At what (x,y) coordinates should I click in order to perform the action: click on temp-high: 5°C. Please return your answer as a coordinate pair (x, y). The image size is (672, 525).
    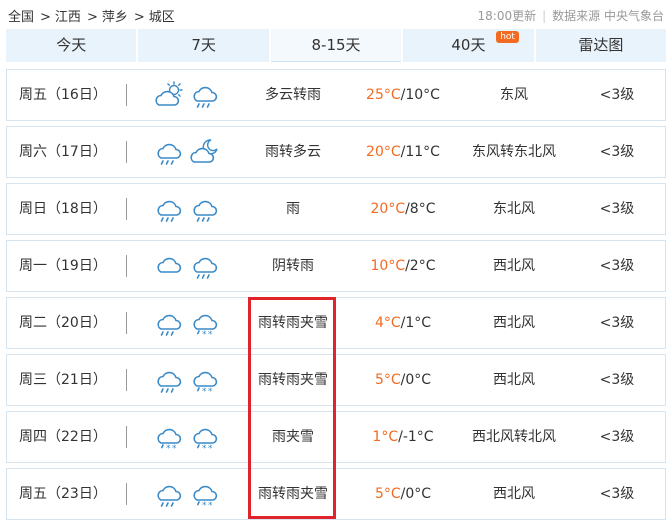
    Looking at the image, I should click on (387, 380).